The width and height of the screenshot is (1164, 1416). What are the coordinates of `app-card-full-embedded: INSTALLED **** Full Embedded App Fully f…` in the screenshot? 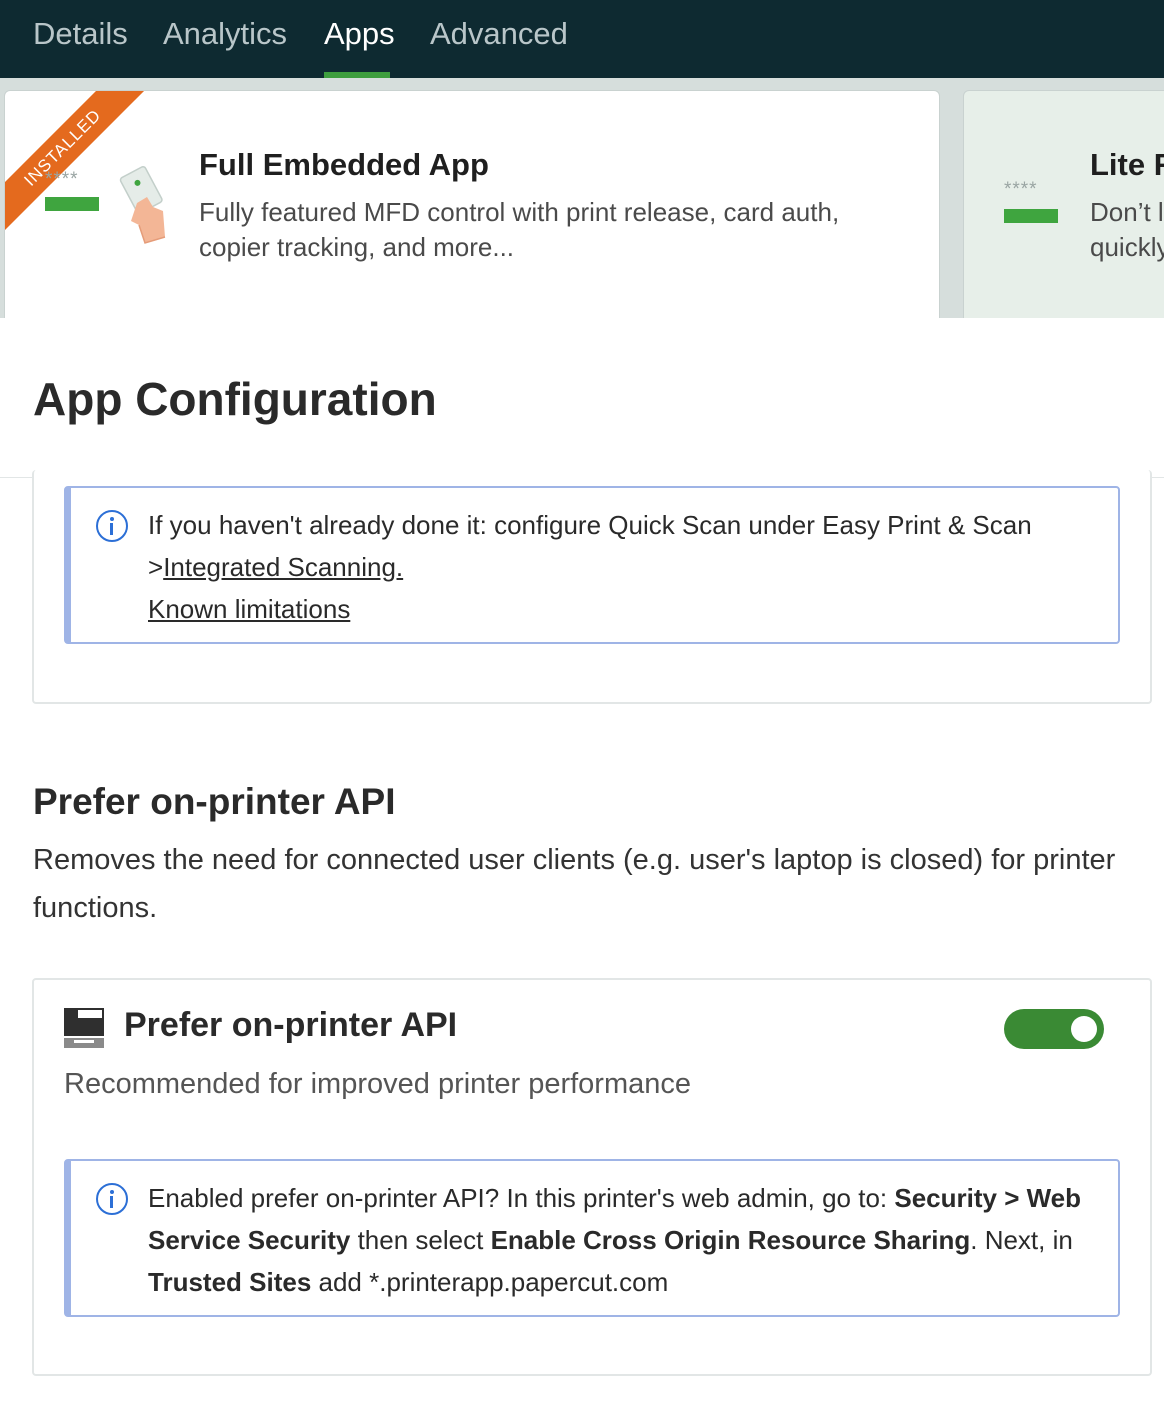 It's located at (472, 204).